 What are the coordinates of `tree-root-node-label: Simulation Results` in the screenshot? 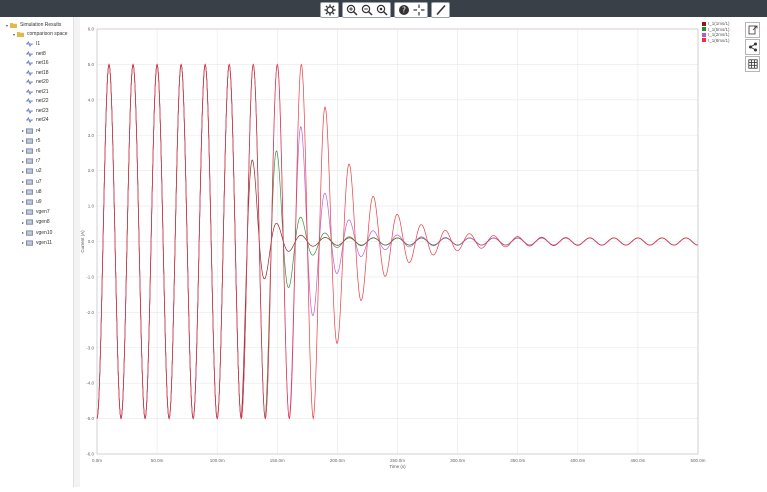 It's located at (41, 25).